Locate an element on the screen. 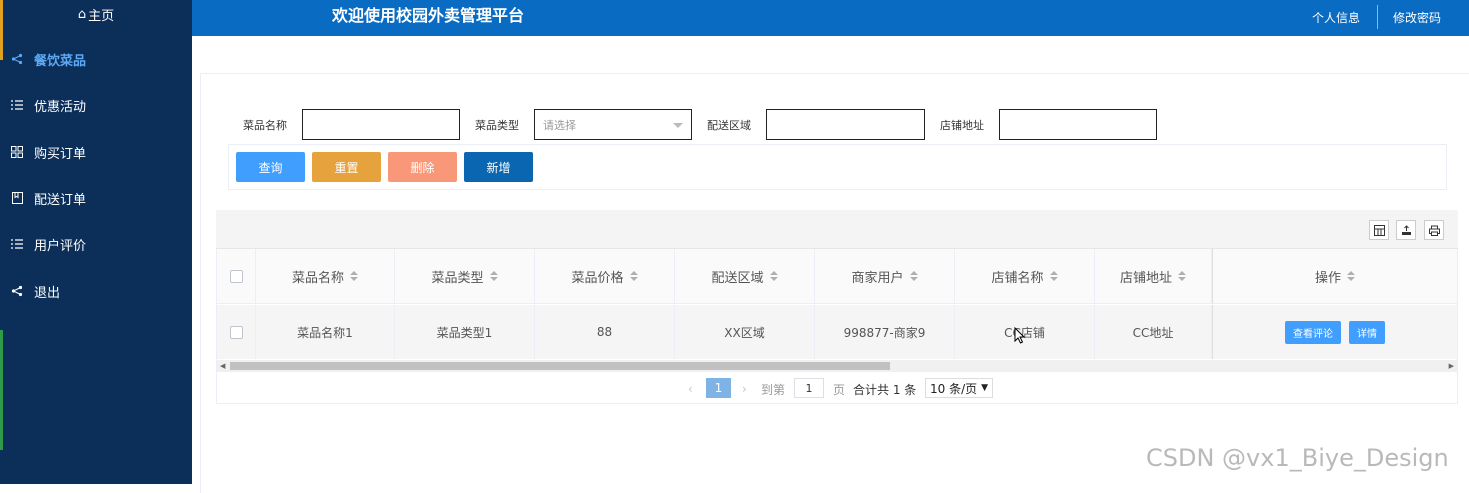 The height and width of the screenshot is (493, 1469). dish-name-input is located at coordinates (381, 124).